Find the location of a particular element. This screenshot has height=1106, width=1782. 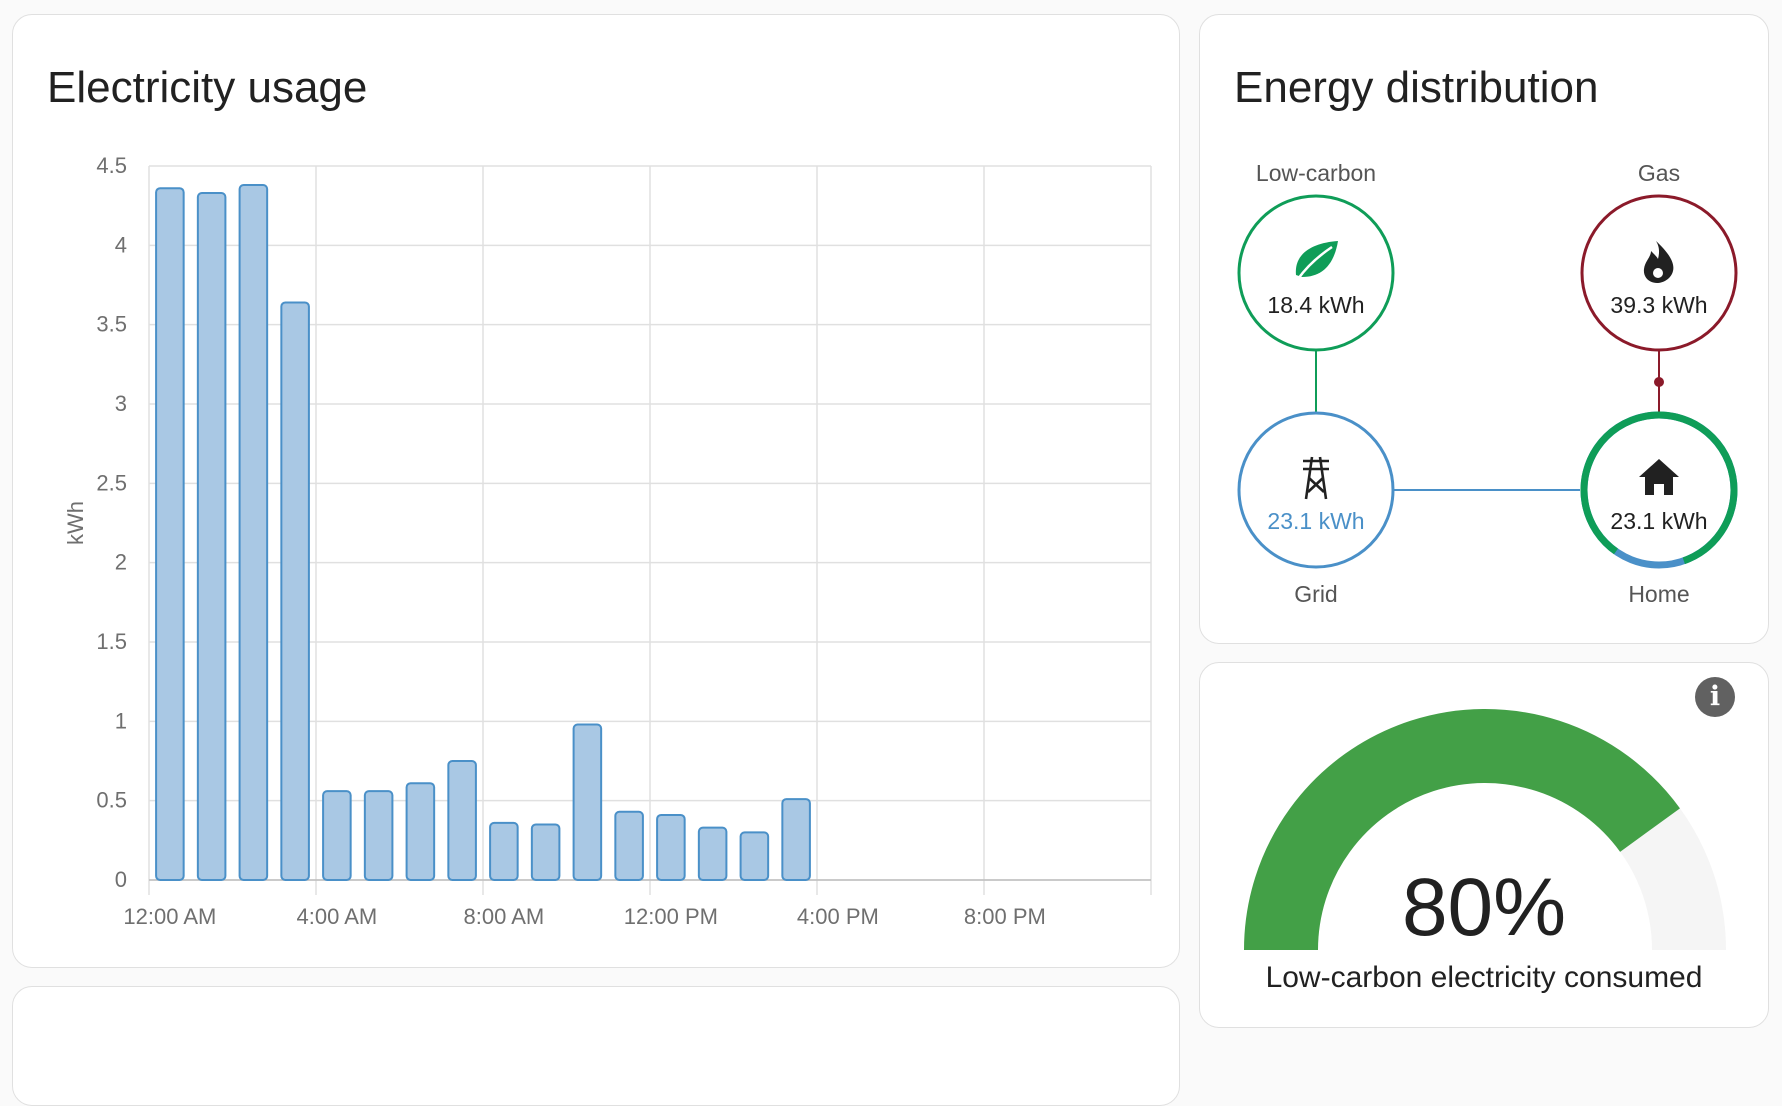

x-tick-label: 12:00 PM is located at coordinates (671, 916).